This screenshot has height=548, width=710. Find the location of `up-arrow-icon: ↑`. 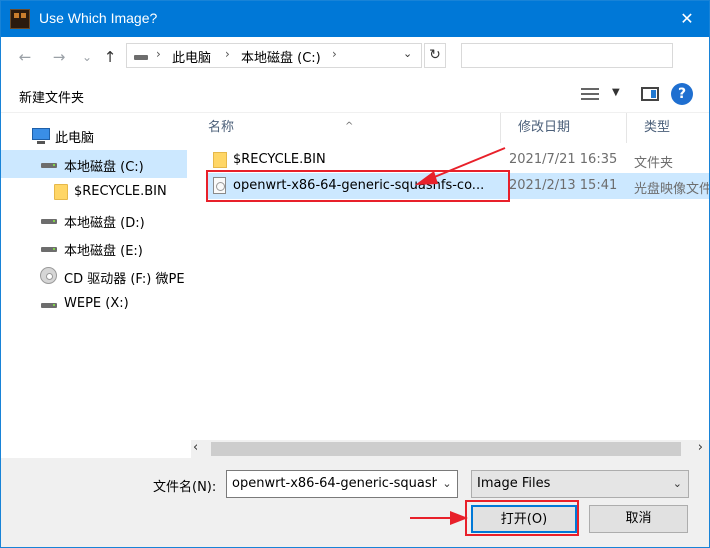

up-arrow-icon: ↑ is located at coordinates (110, 57).